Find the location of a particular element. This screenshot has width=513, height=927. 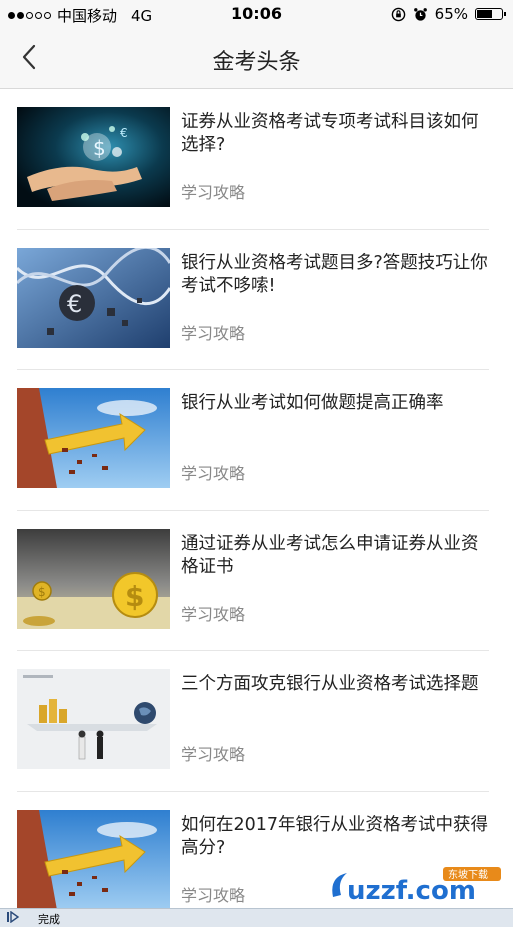

article-title: 银行从业考试如何做题提高正确率 is located at coordinates (312, 403).